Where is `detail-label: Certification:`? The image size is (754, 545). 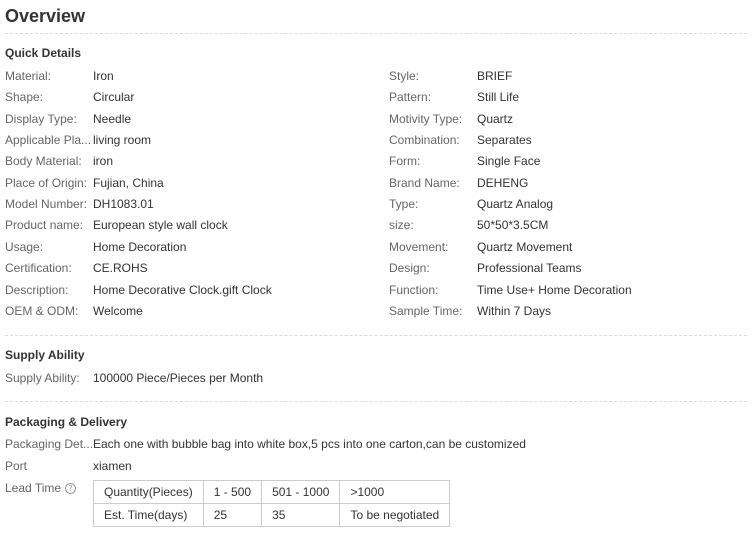
detail-label: Certification: is located at coordinates (38, 268).